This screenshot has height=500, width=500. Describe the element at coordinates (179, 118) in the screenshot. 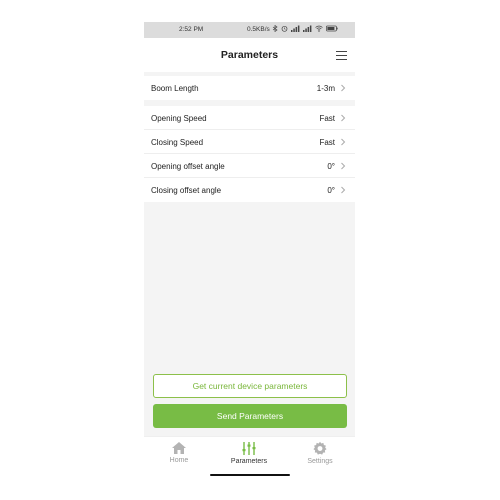

I see `param-label: Opening Speed` at that location.